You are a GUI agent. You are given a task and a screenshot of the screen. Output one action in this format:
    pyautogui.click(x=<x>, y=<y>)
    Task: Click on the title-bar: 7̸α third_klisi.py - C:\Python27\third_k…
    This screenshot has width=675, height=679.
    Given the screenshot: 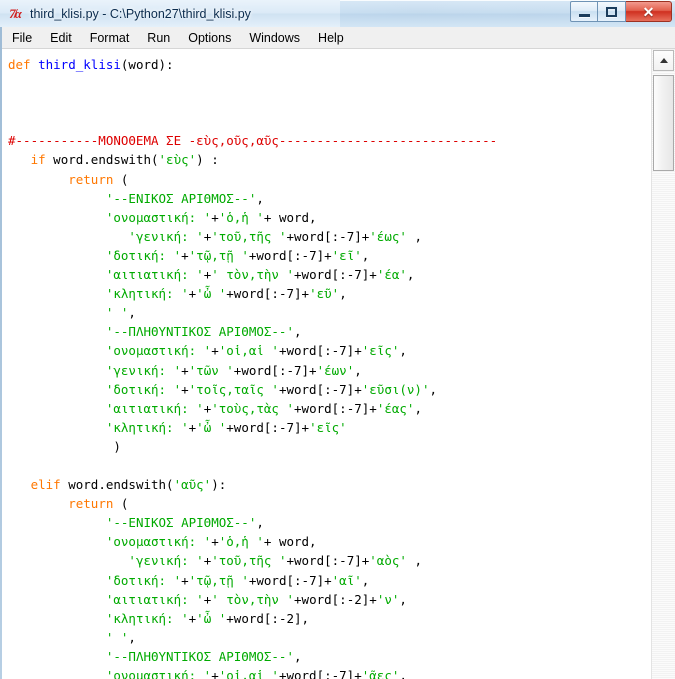 What is the action you would take?
    pyautogui.click(x=337, y=13)
    